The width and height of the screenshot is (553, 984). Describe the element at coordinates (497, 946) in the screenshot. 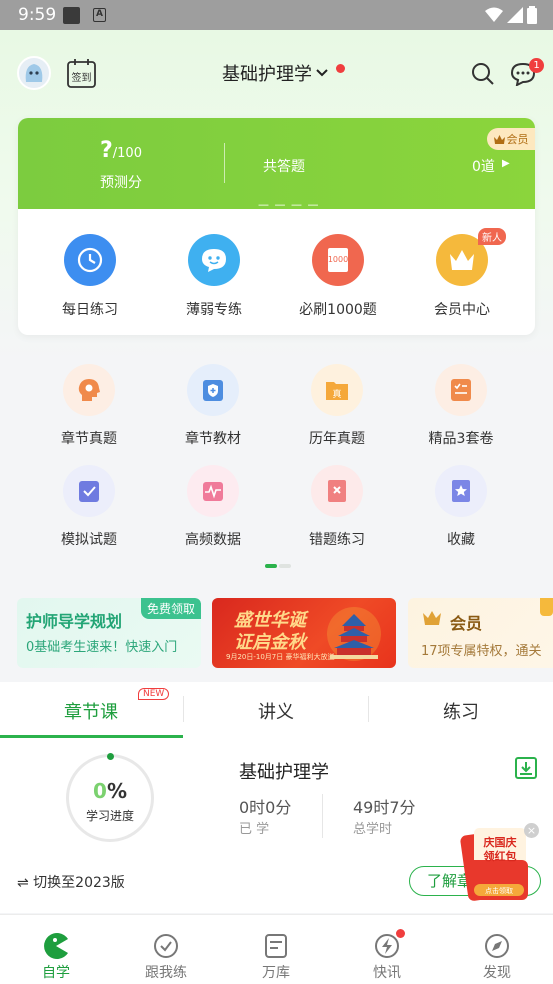

I see `compass-icon` at that location.